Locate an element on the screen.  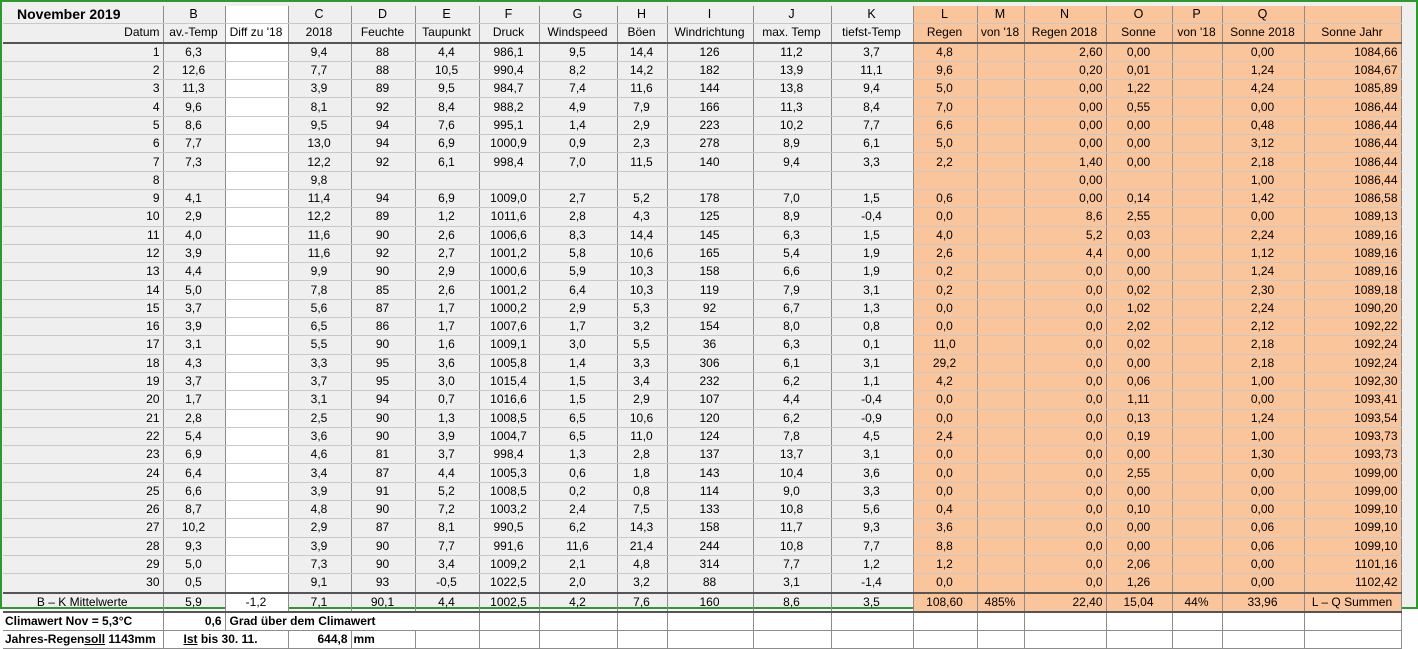
table-cell: 94 is located at coordinates (383, 199).